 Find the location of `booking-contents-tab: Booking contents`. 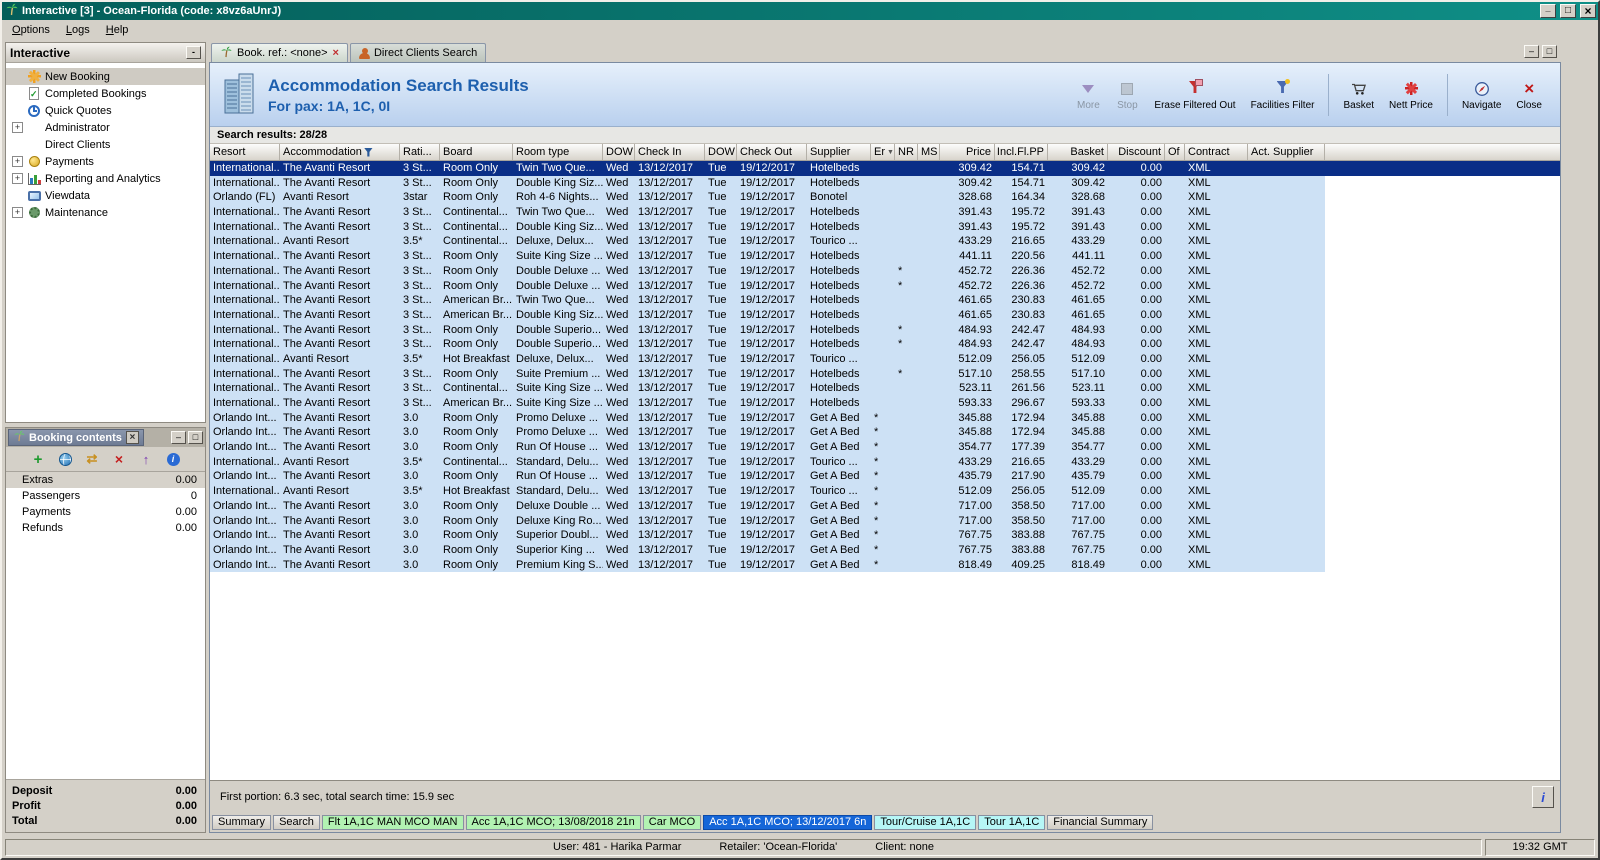

booking-contents-tab: Booking contents is located at coordinates (76, 437).